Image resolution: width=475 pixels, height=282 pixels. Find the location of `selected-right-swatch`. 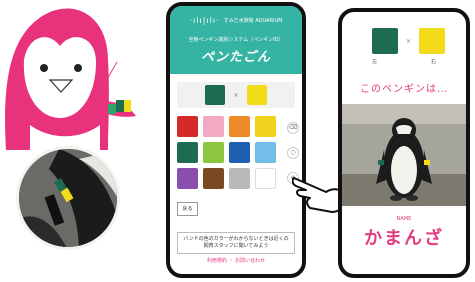

selected-right-swatch is located at coordinates (256, 95).